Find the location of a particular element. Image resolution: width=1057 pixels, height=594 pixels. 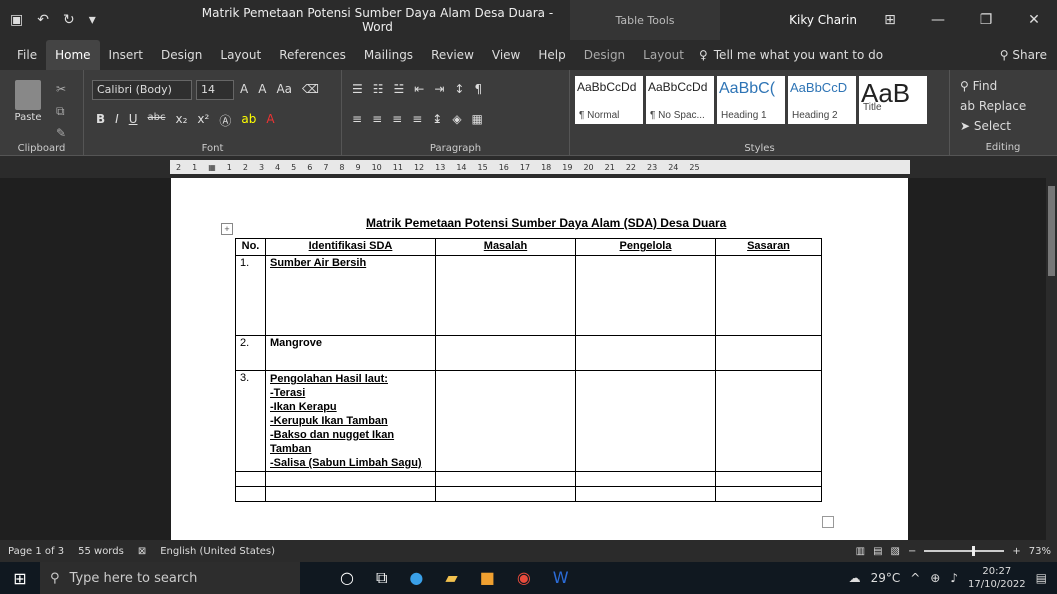

cortana-icon: ○ is located at coordinates (347, 578).